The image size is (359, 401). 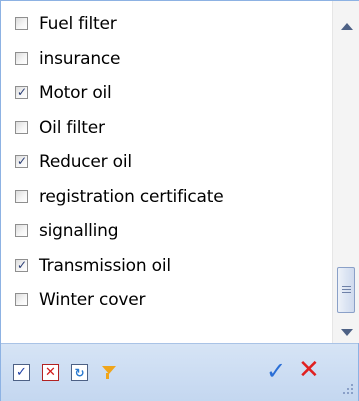 I want to click on uncheck-all-button: ✕, so click(x=50, y=372).